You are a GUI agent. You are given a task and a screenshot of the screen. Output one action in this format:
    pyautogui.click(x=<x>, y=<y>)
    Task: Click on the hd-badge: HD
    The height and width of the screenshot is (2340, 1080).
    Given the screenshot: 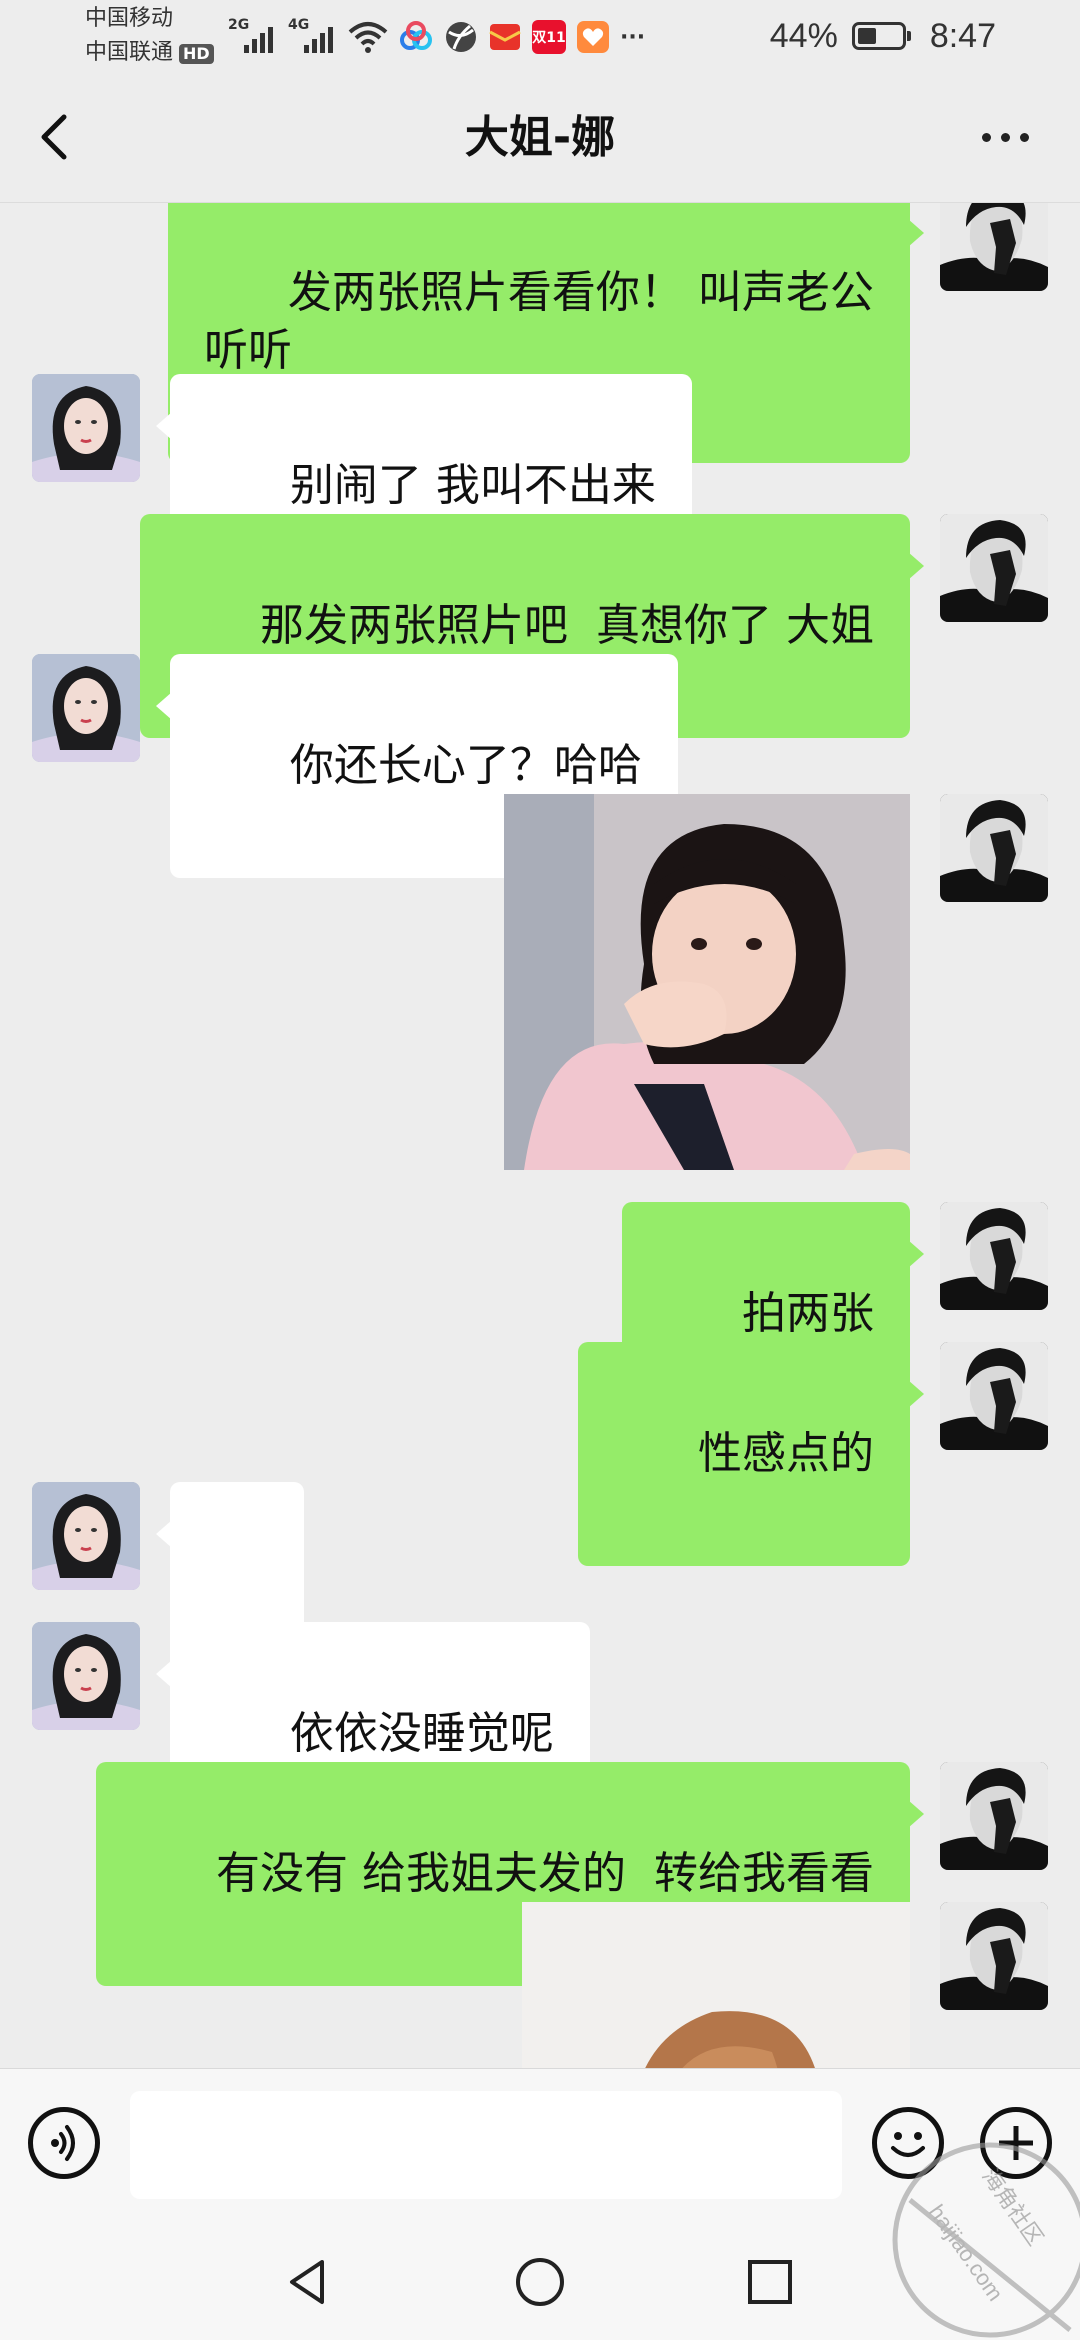 What is the action you would take?
    pyautogui.click(x=196, y=54)
    